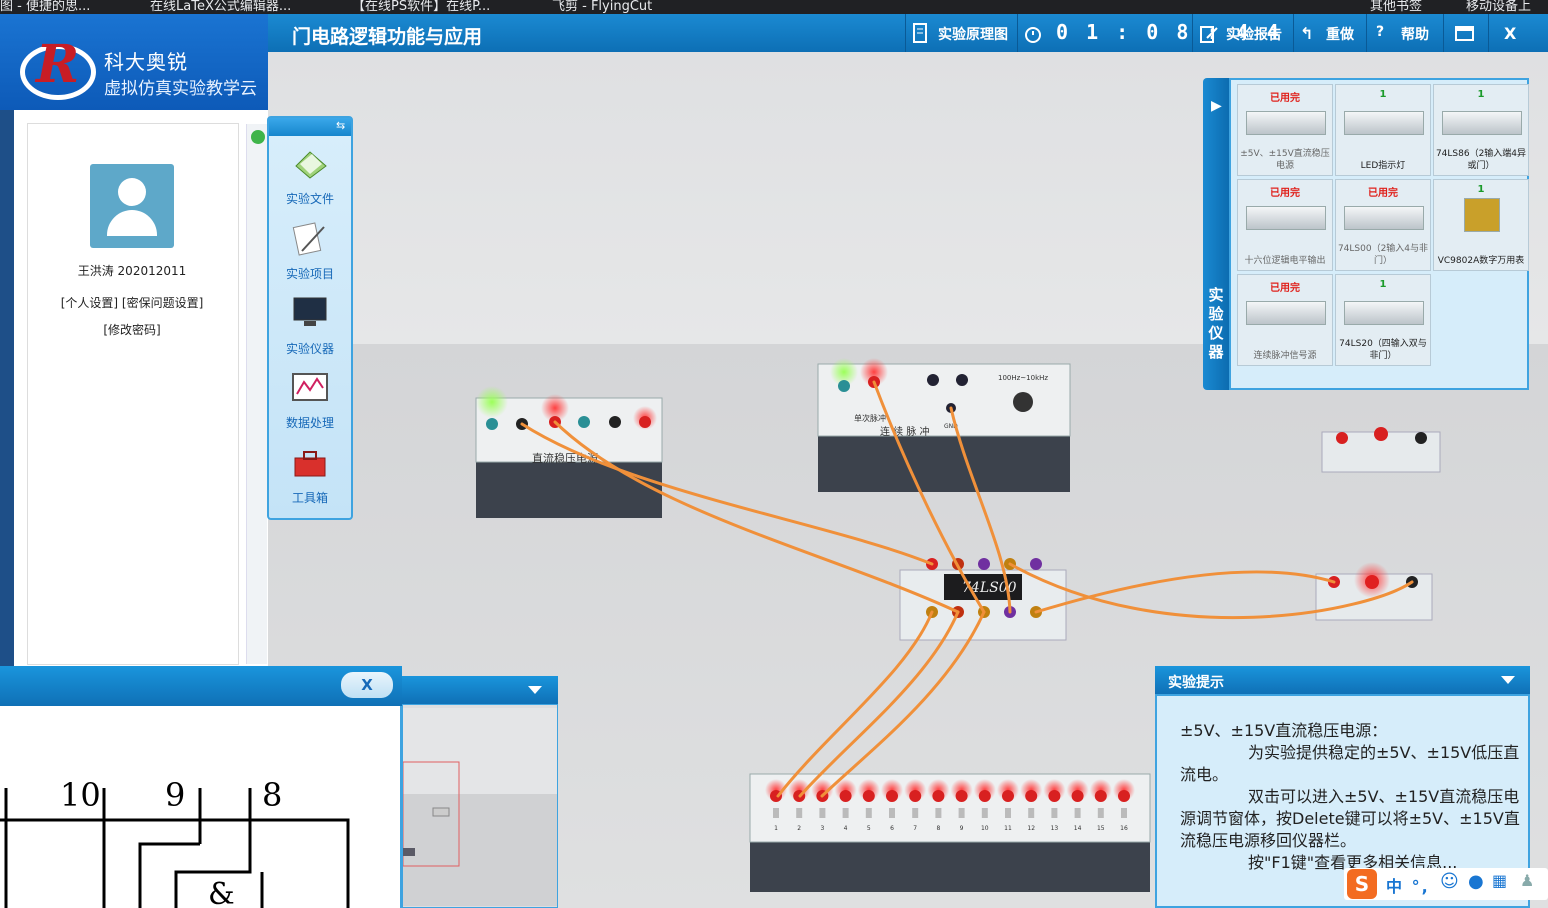 The image size is (1548, 908). Describe the element at coordinates (310, 464) in the screenshot. I see `toolbox-icon` at that location.